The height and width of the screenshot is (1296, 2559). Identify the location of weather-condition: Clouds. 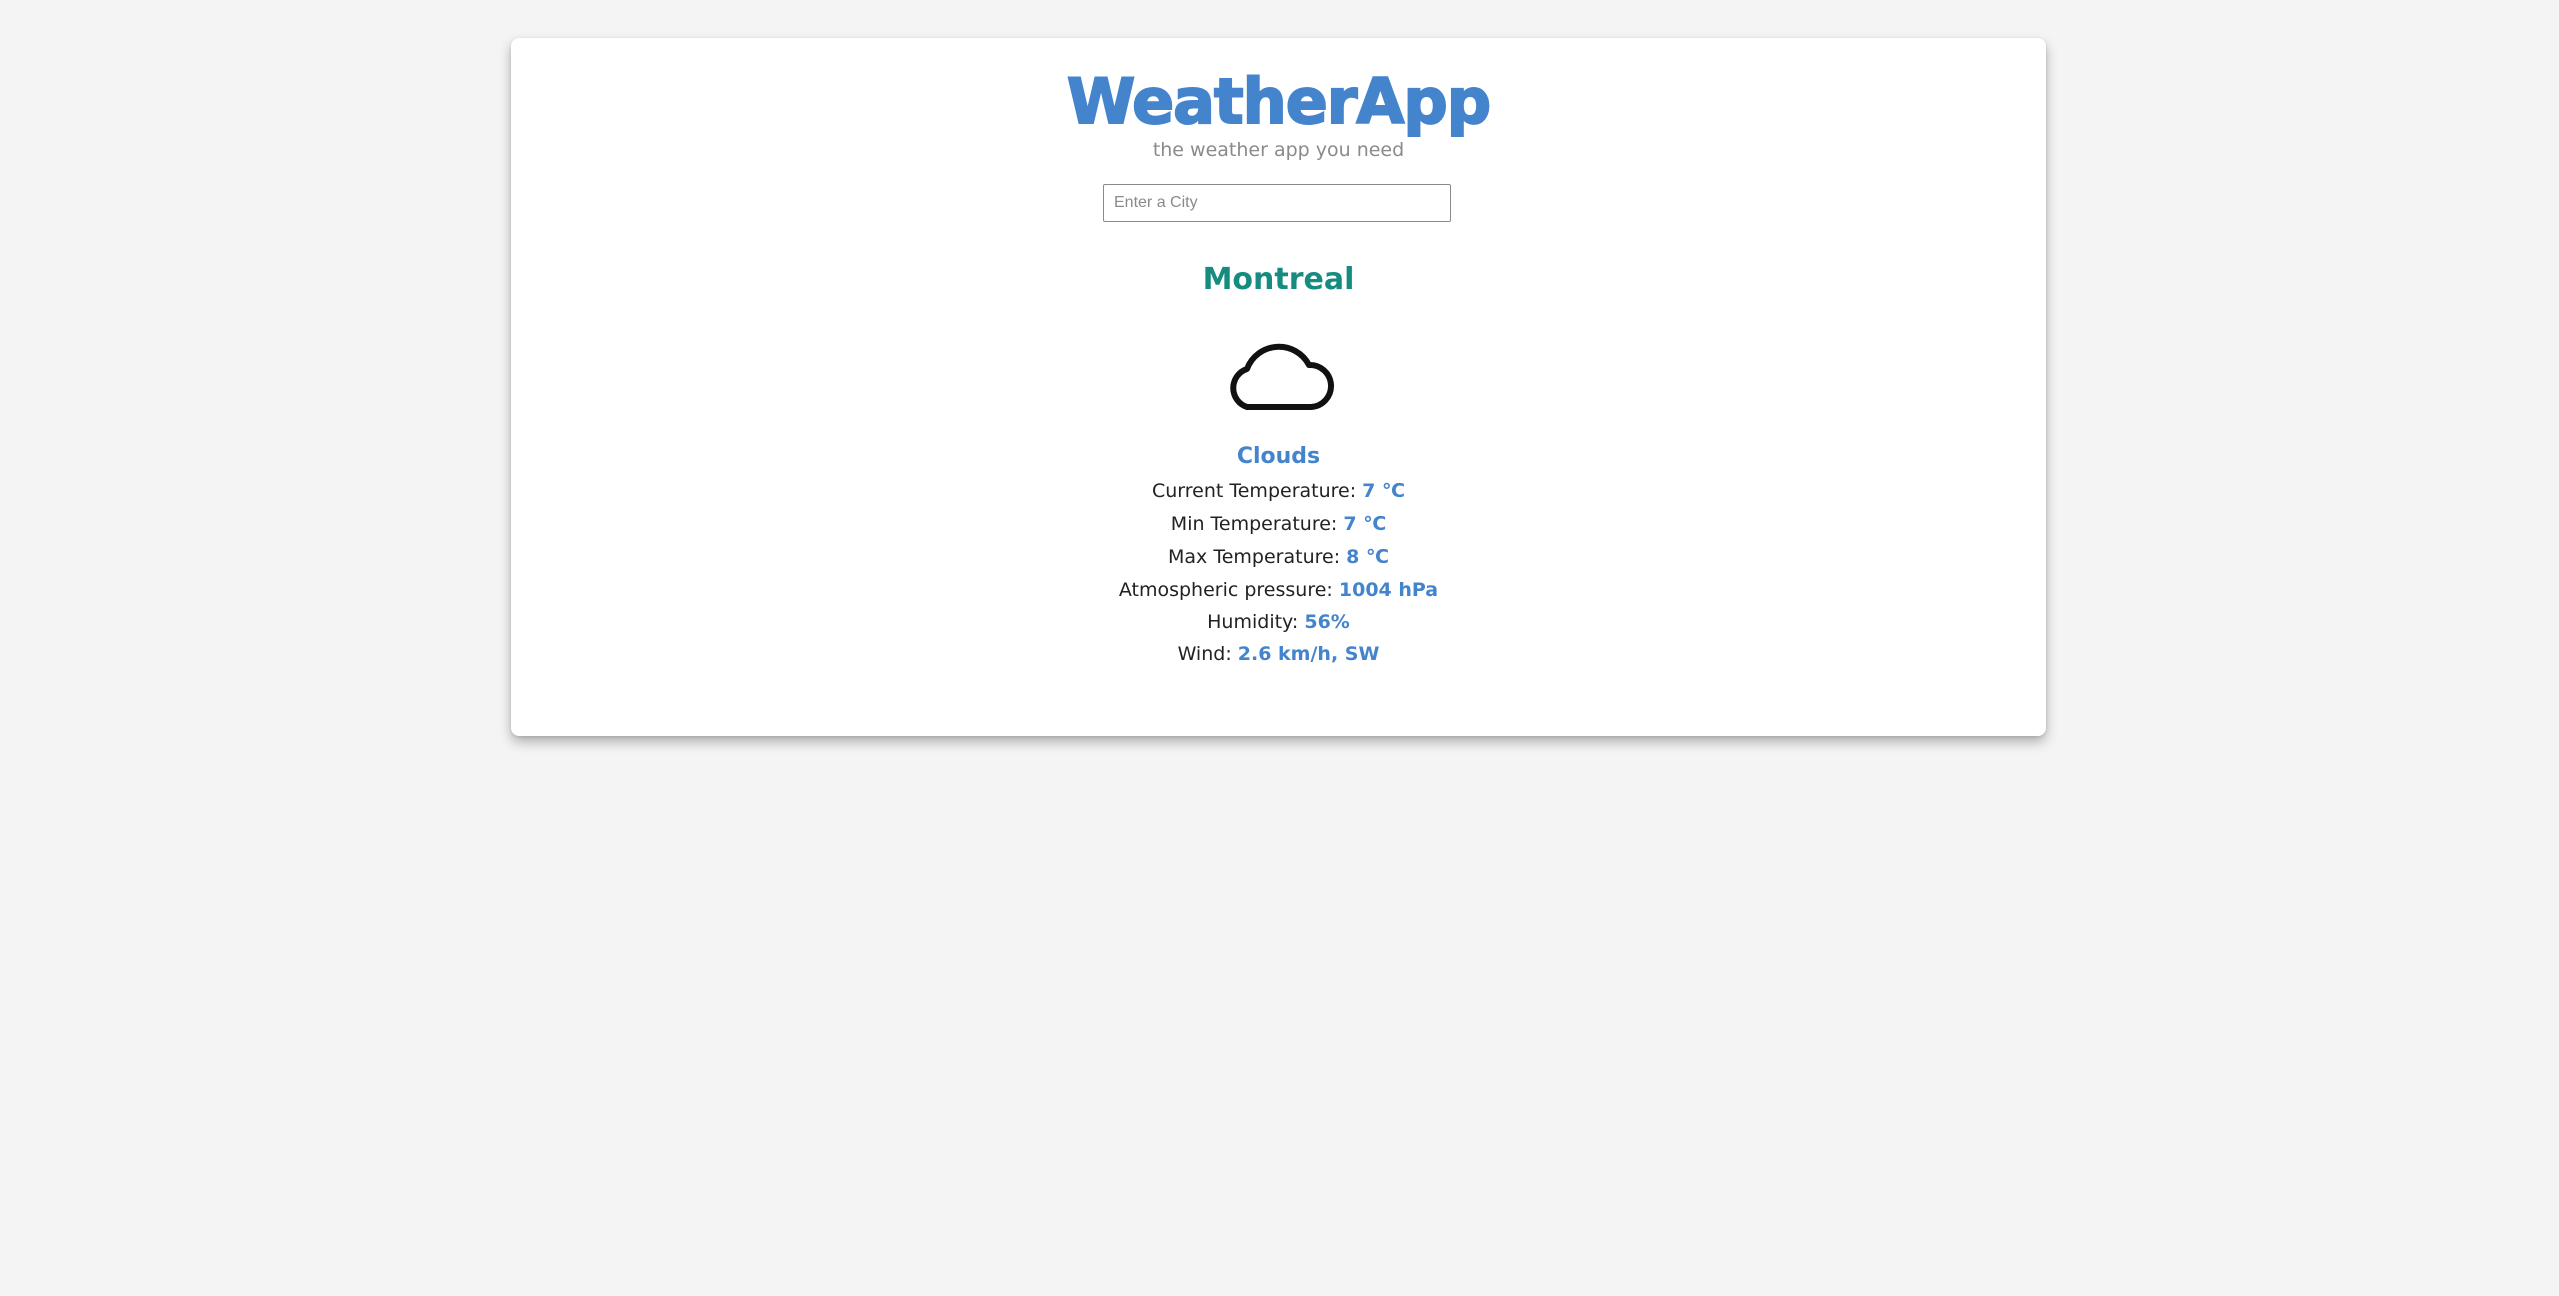
(1278, 456).